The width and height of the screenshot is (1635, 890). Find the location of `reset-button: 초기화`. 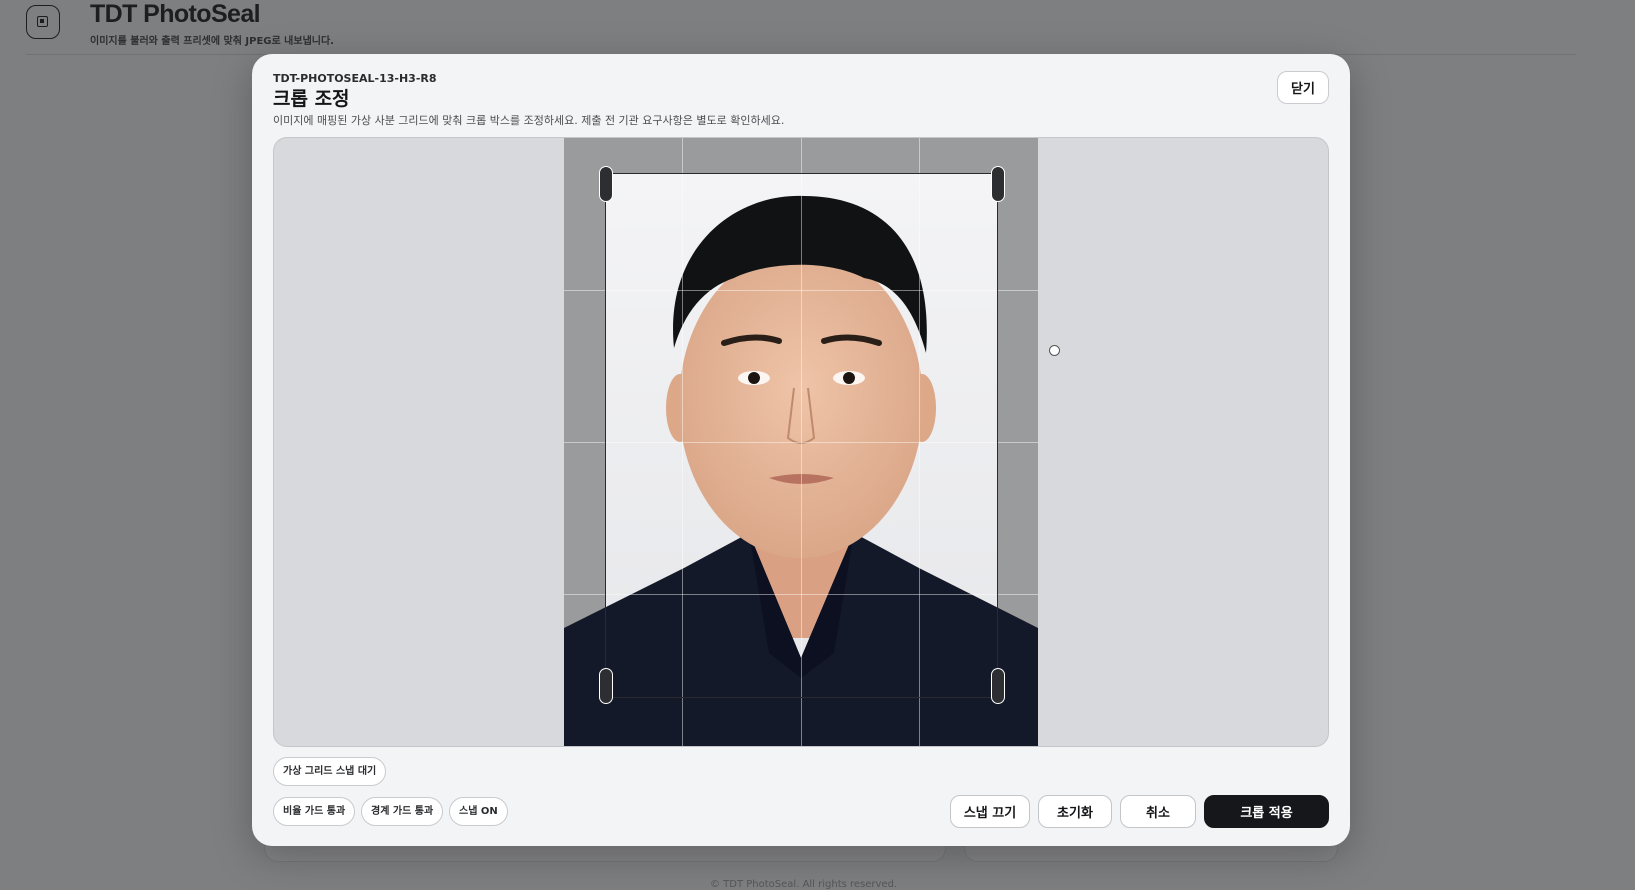

reset-button: 초기화 is located at coordinates (1075, 811).